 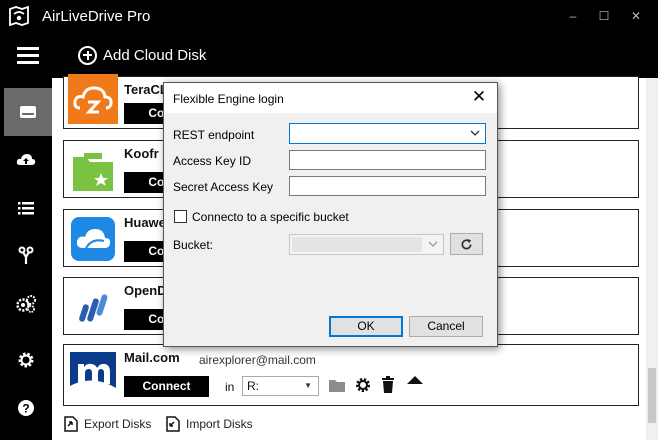 I want to click on export-icon, so click(x=71, y=424).